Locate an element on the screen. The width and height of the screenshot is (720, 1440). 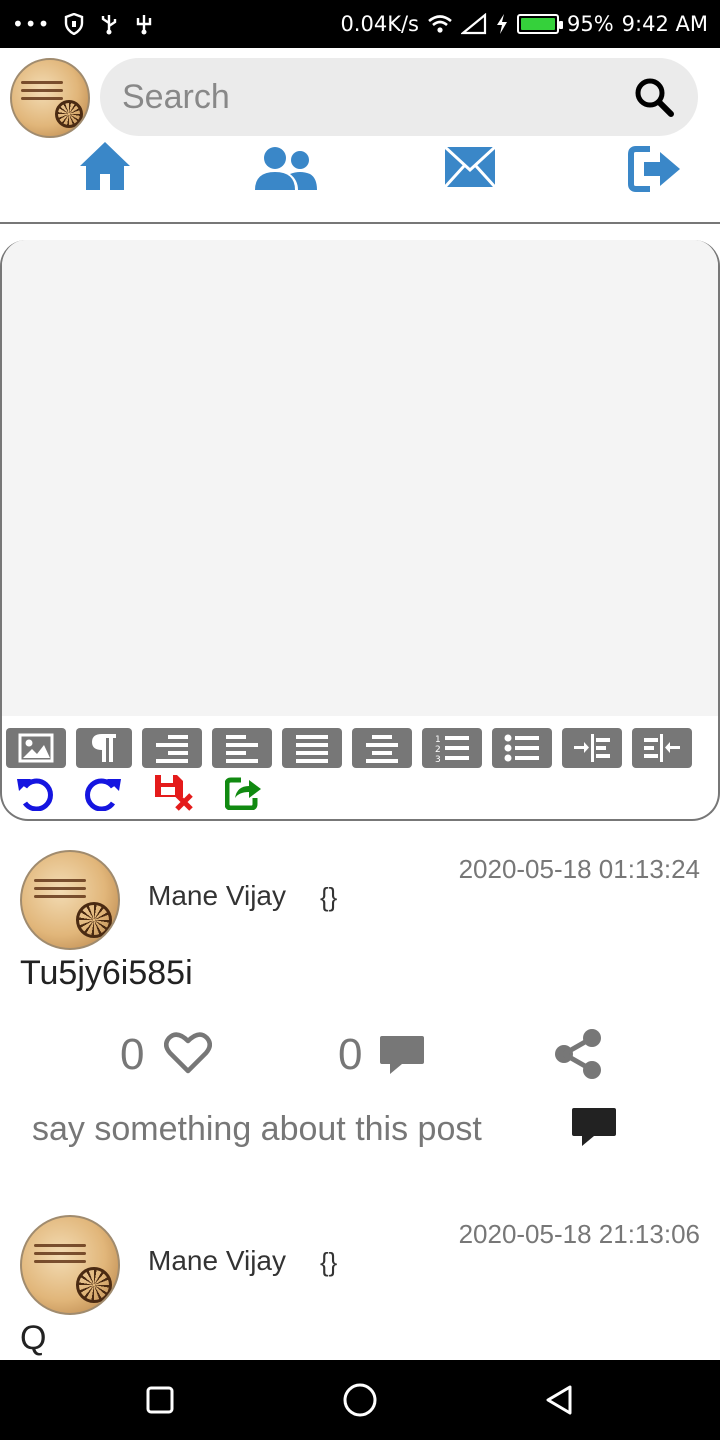
image-icon is located at coordinates (36, 748).